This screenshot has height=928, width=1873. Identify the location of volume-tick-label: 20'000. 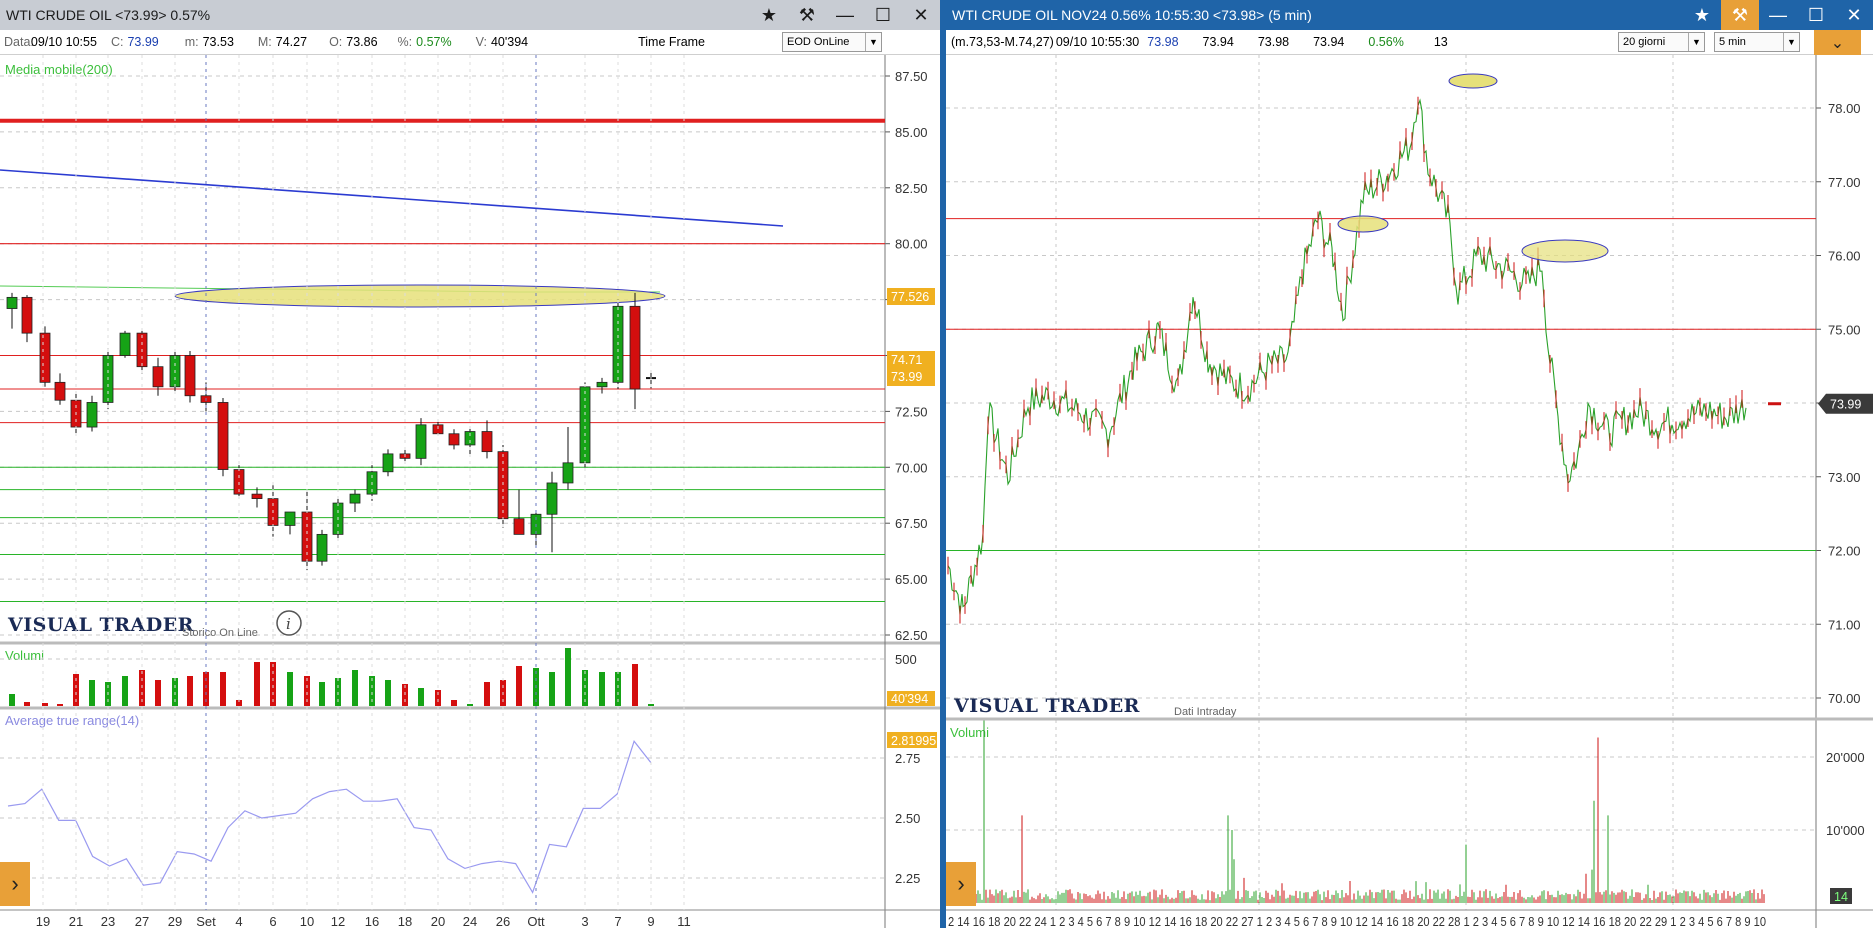
(1845, 757).